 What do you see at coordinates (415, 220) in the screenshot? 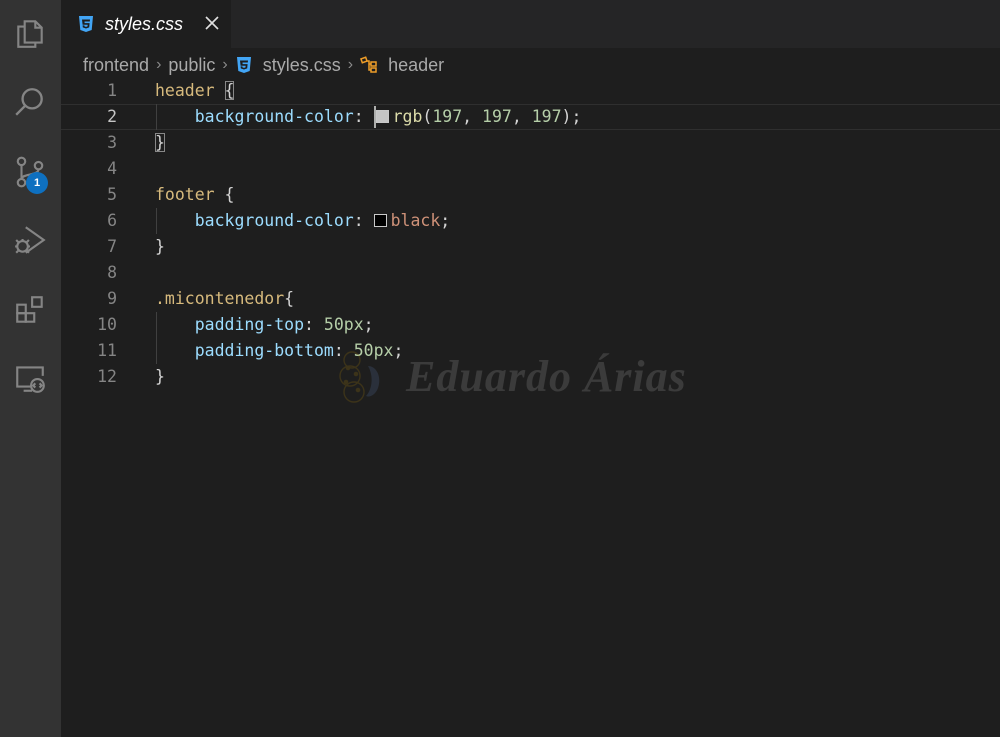
I see `code-token: black` at bounding box center [415, 220].